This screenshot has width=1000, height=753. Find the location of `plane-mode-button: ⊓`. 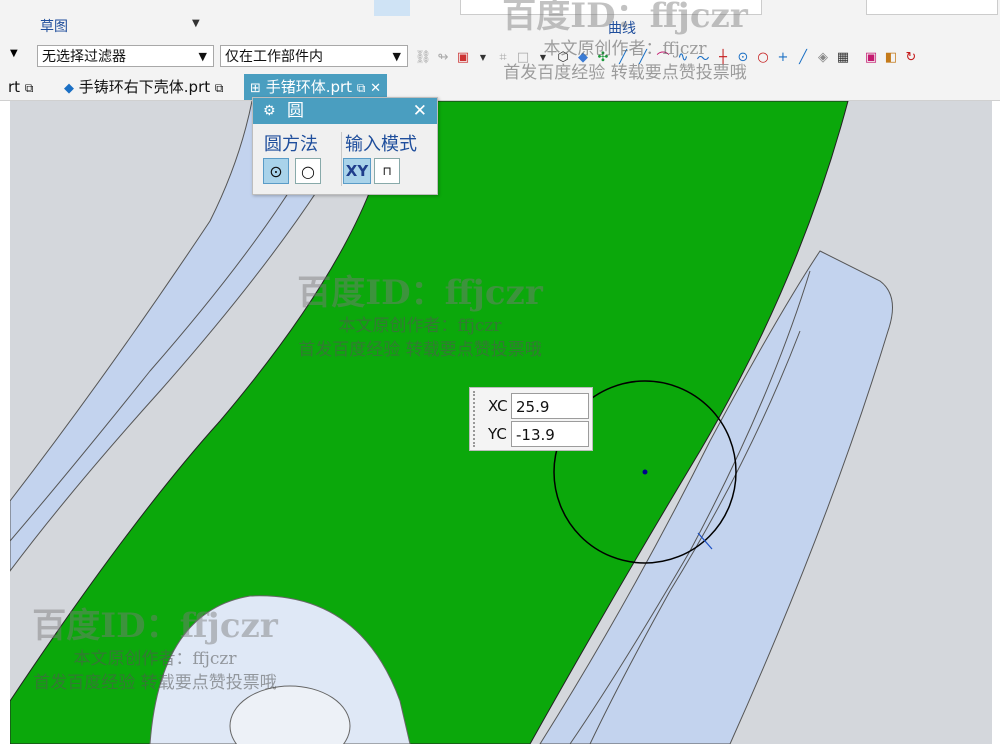

plane-mode-button: ⊓ is located at coordinates (387, 171).